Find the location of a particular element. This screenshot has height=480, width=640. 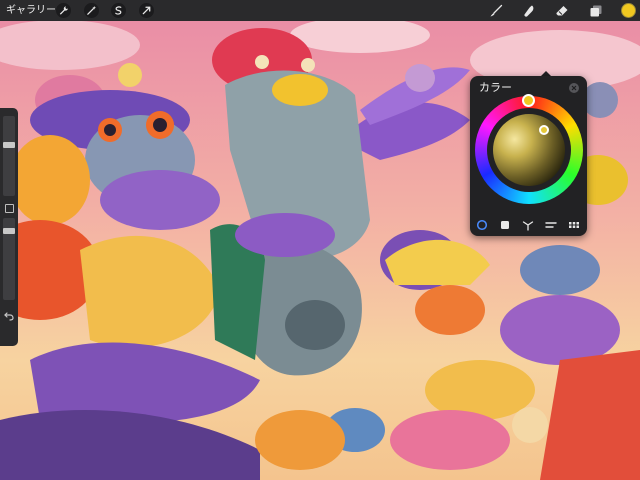

harmony-tab-icon is located at coordinates (528, 226).